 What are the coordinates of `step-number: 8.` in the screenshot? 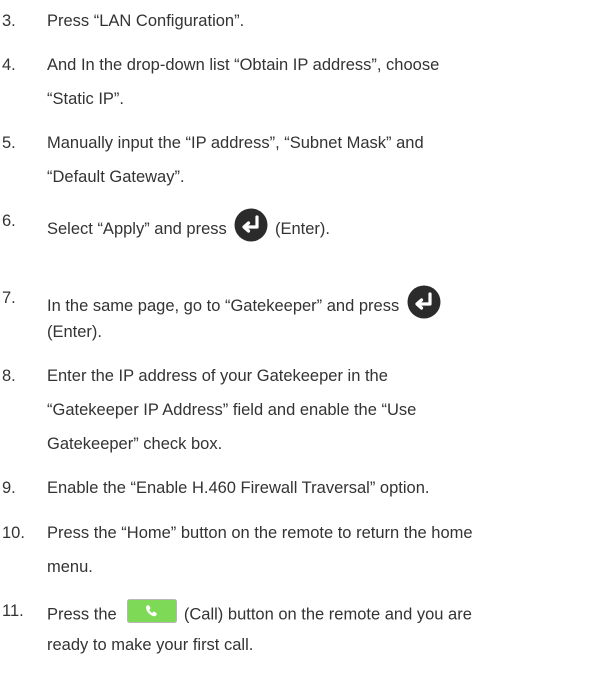 It's located at (9, 376).